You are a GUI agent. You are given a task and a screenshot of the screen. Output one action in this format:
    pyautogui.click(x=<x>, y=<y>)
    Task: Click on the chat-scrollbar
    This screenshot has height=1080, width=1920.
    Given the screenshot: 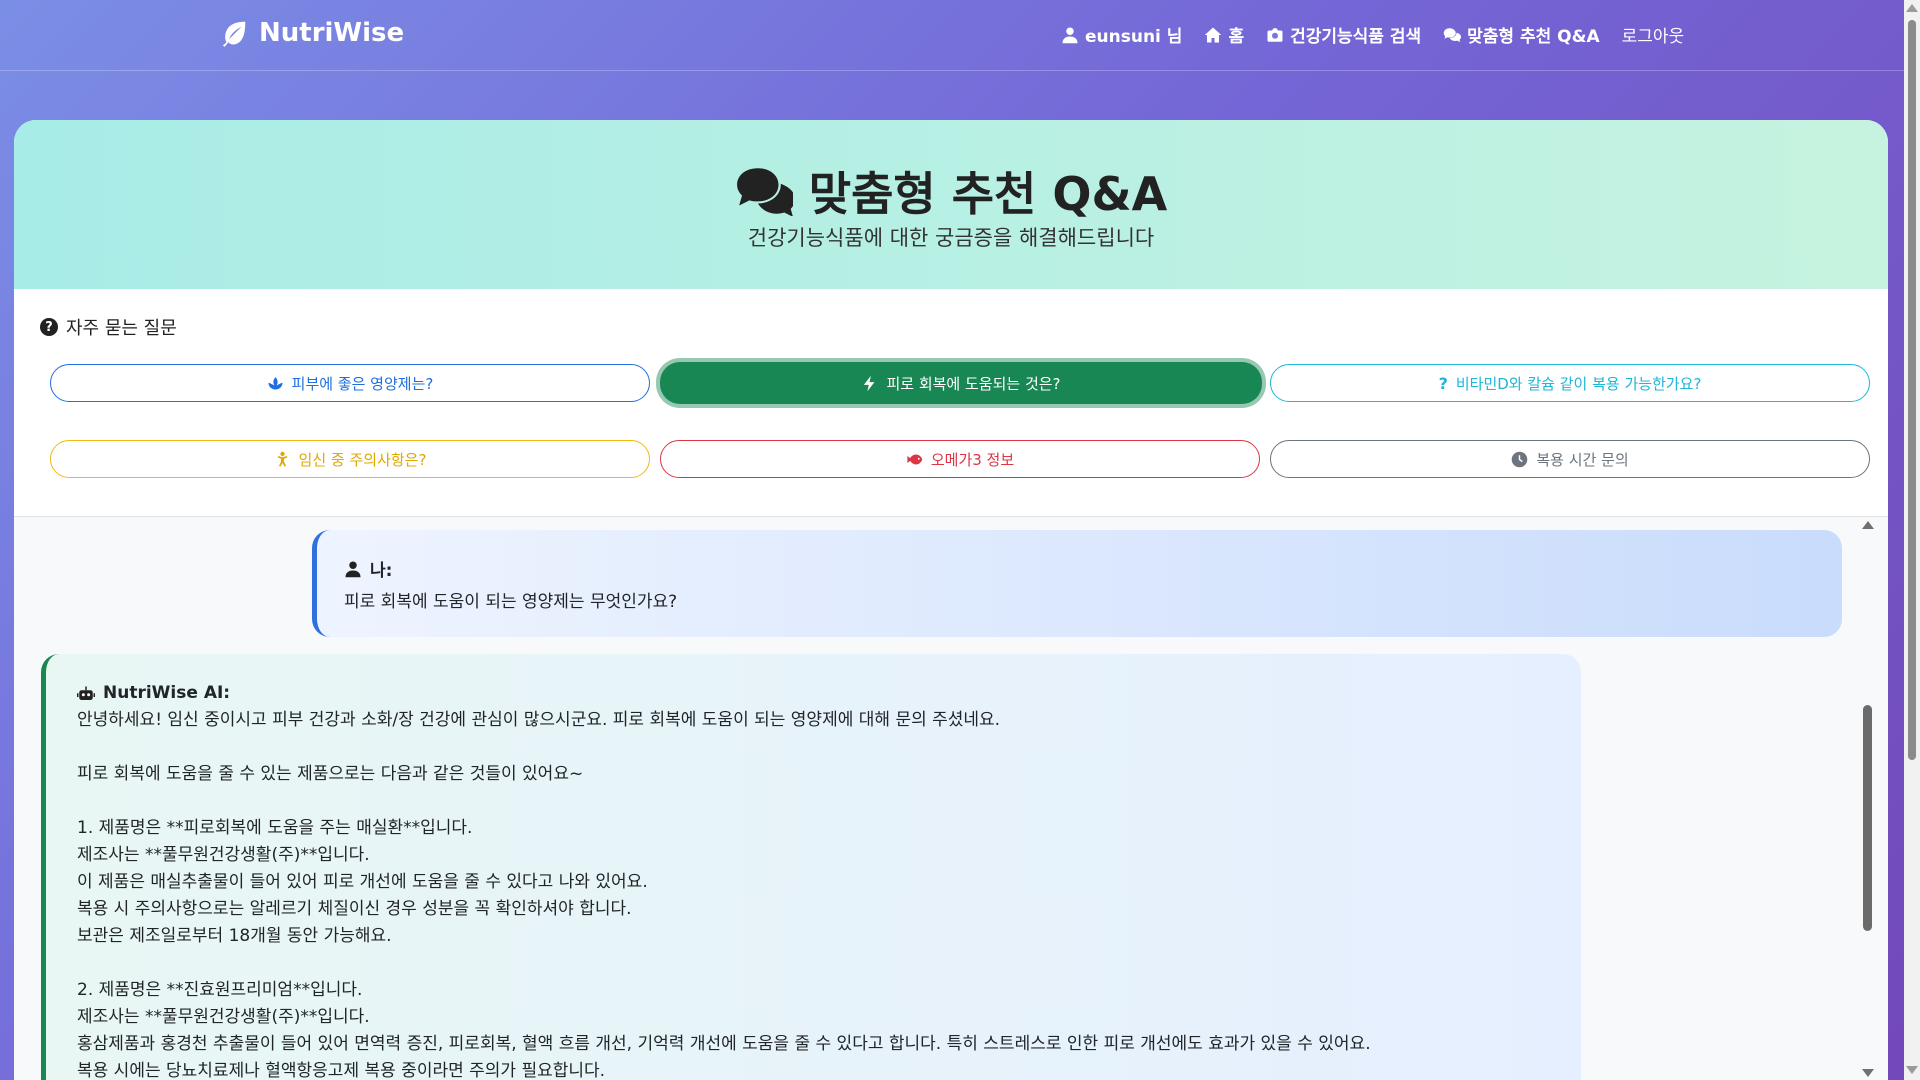 What is the action you would take?
    pyautogui.click(x=1868, y=799)
    